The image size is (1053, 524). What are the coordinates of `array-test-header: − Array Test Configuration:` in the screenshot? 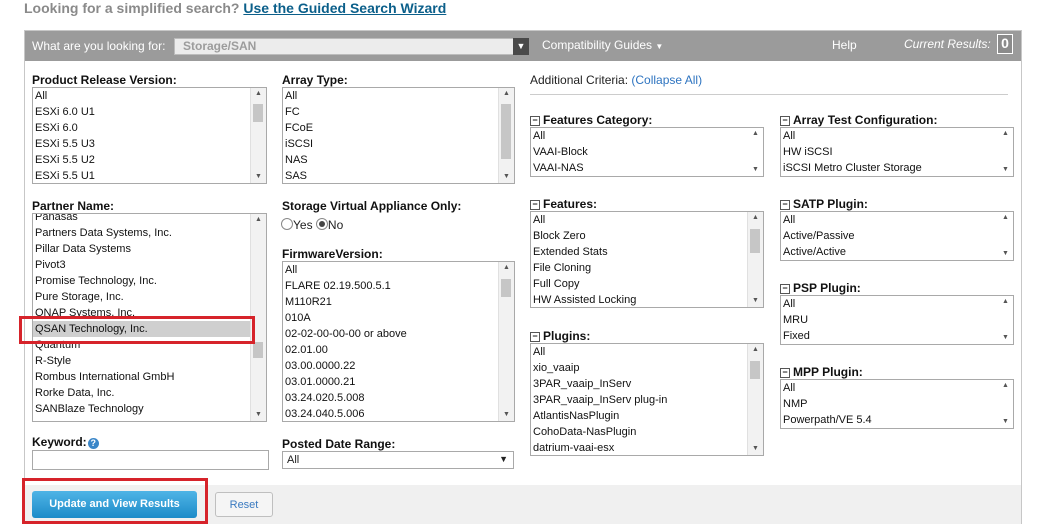 It's located at (858, 120).